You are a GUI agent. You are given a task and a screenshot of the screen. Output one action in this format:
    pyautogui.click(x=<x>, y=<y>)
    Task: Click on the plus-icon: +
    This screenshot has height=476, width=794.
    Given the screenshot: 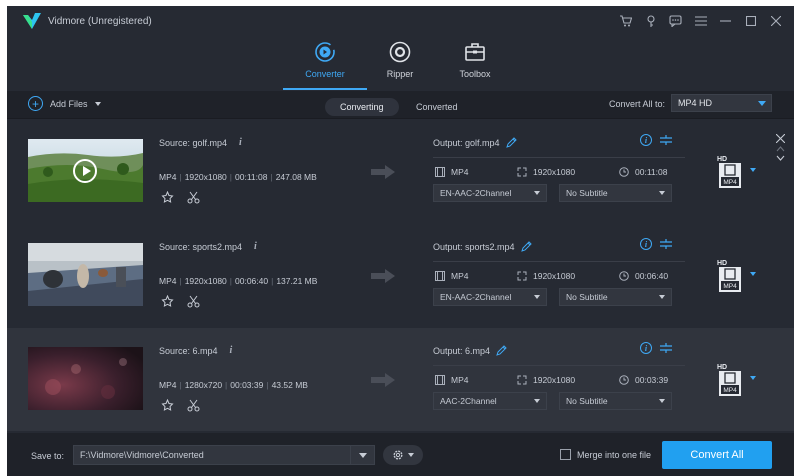 What is the action you would take?
    pyautogui.click(x=35, y=103)
    